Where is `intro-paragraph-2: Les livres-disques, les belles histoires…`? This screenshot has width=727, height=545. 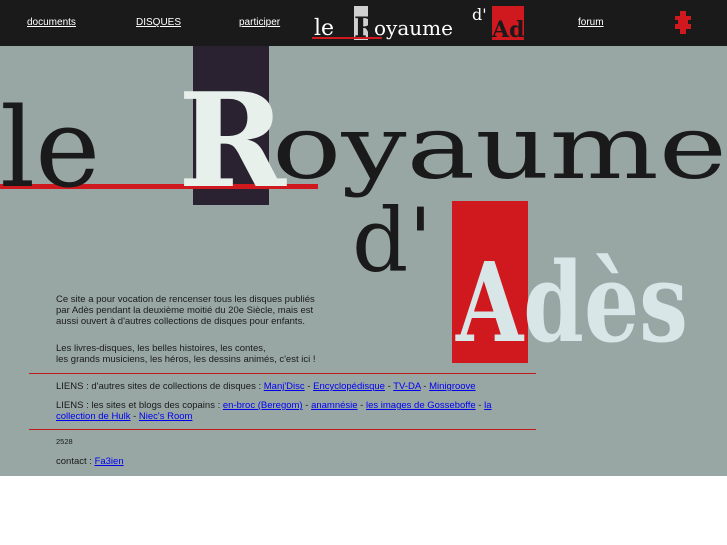 intro-paragraph-2: Les livres-disques, les belles histoires… is located at coordinates (185, 354).